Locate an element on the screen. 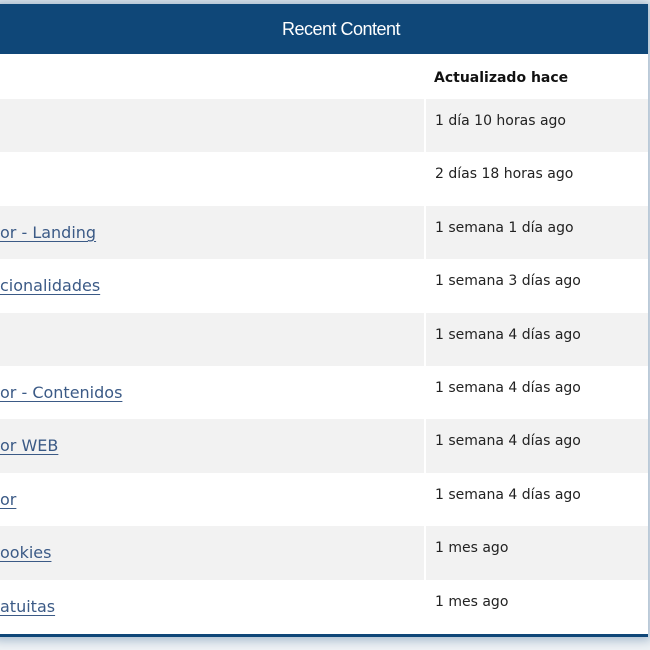  updated-cell: 2 días 18 horas ago is located at coordinates (536, 179).